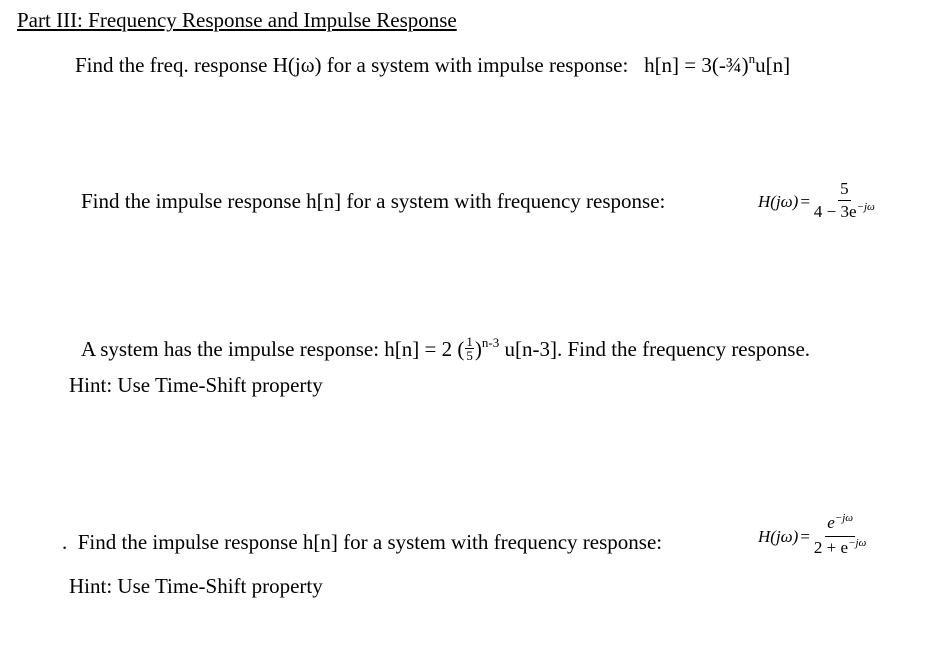 The height and width of the screenshot is (656, 950). What do you see at coordinates (844, 518) in the screenshot?
I see `numerator-exponent: −jω` at bounding box center [844, 518].